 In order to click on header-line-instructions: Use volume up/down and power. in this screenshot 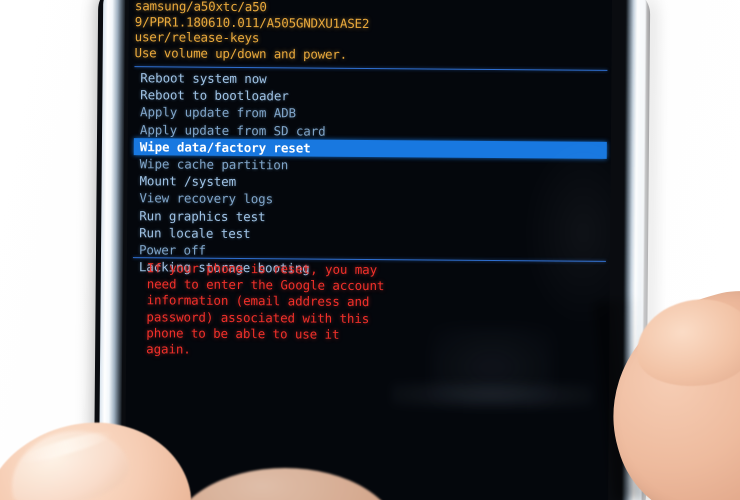, I will do `click(241, 53)`.